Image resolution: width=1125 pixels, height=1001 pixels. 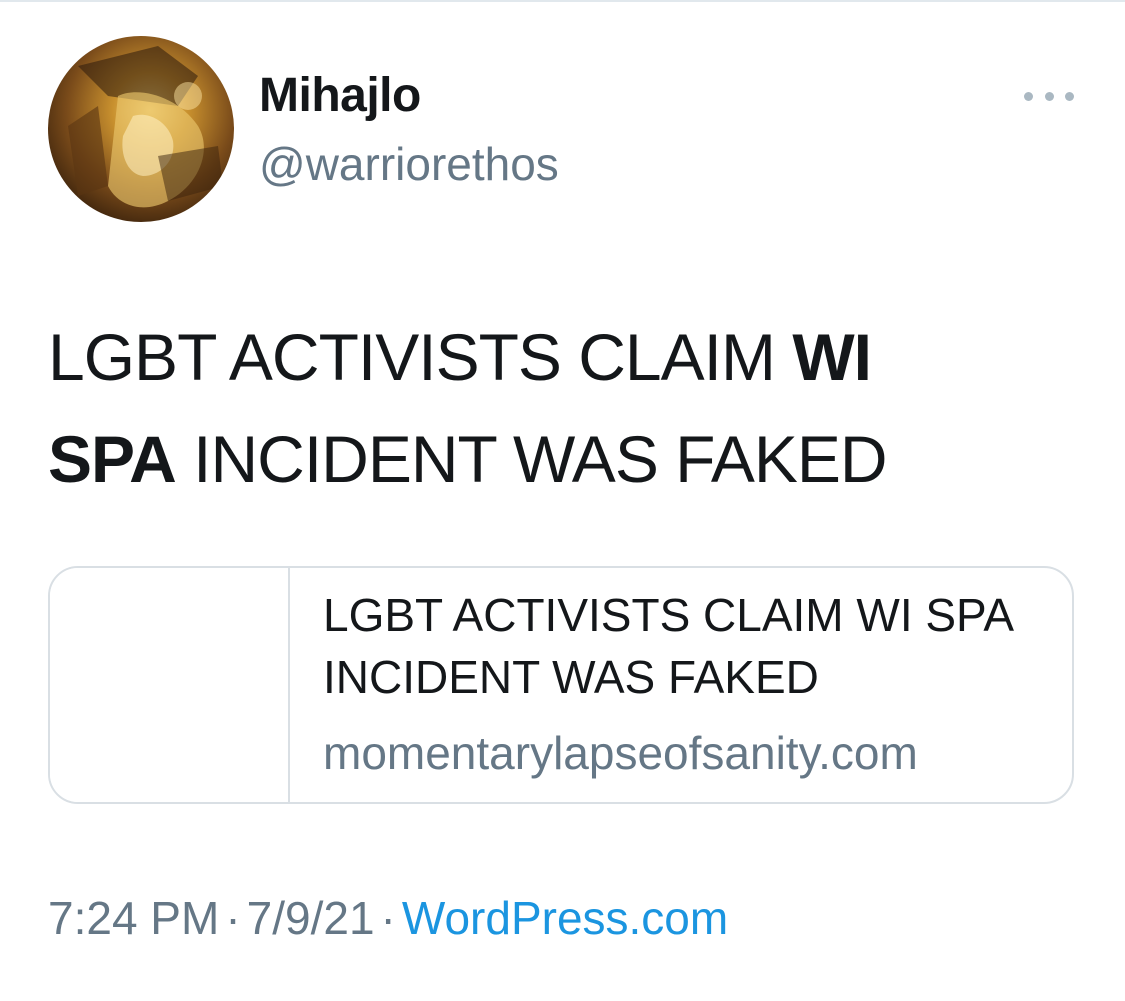 I want to click on tweet-text-part1: LGBT ACTIVISTS CLAIM, so click(x=420, y=357).